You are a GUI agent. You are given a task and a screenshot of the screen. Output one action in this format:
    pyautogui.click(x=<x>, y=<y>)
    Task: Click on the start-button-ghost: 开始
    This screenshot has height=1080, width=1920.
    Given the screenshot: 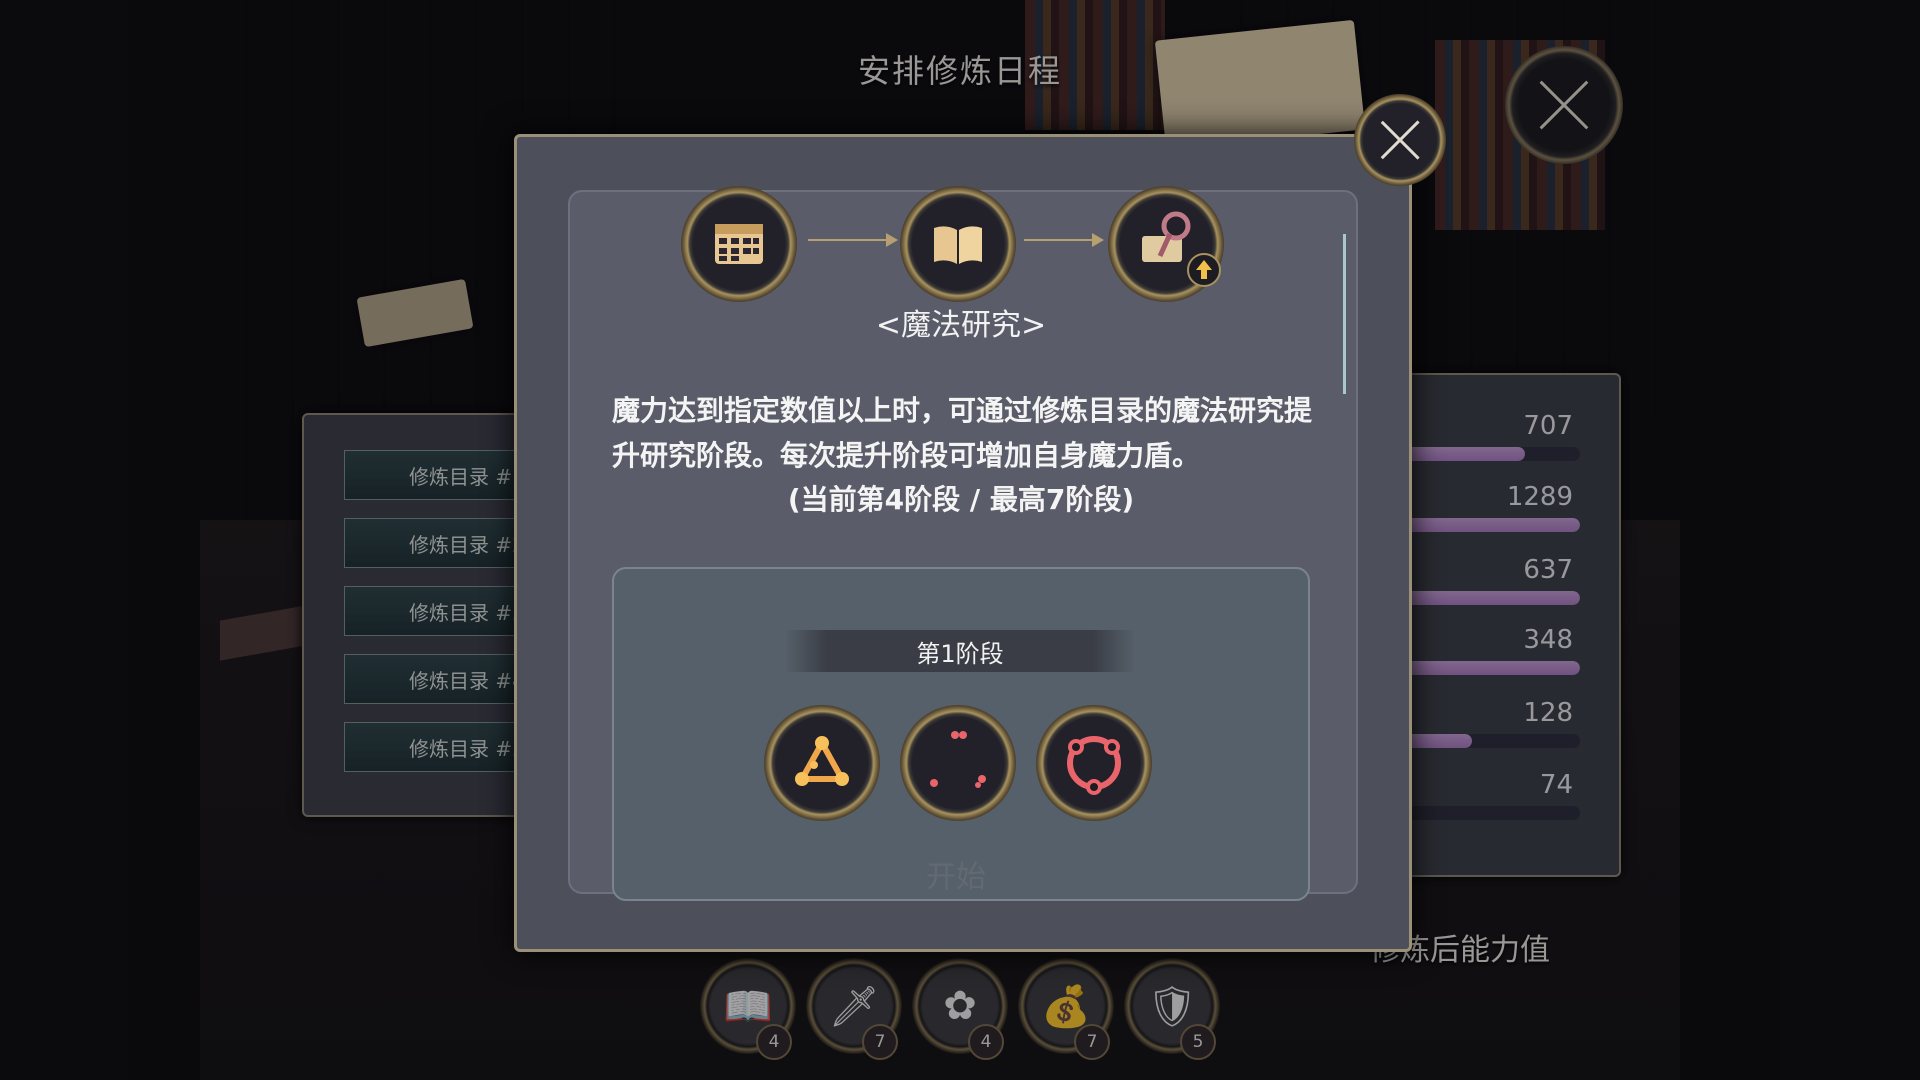 What is the action you would take?
    pyautogui.click(x=956, y=877)
    